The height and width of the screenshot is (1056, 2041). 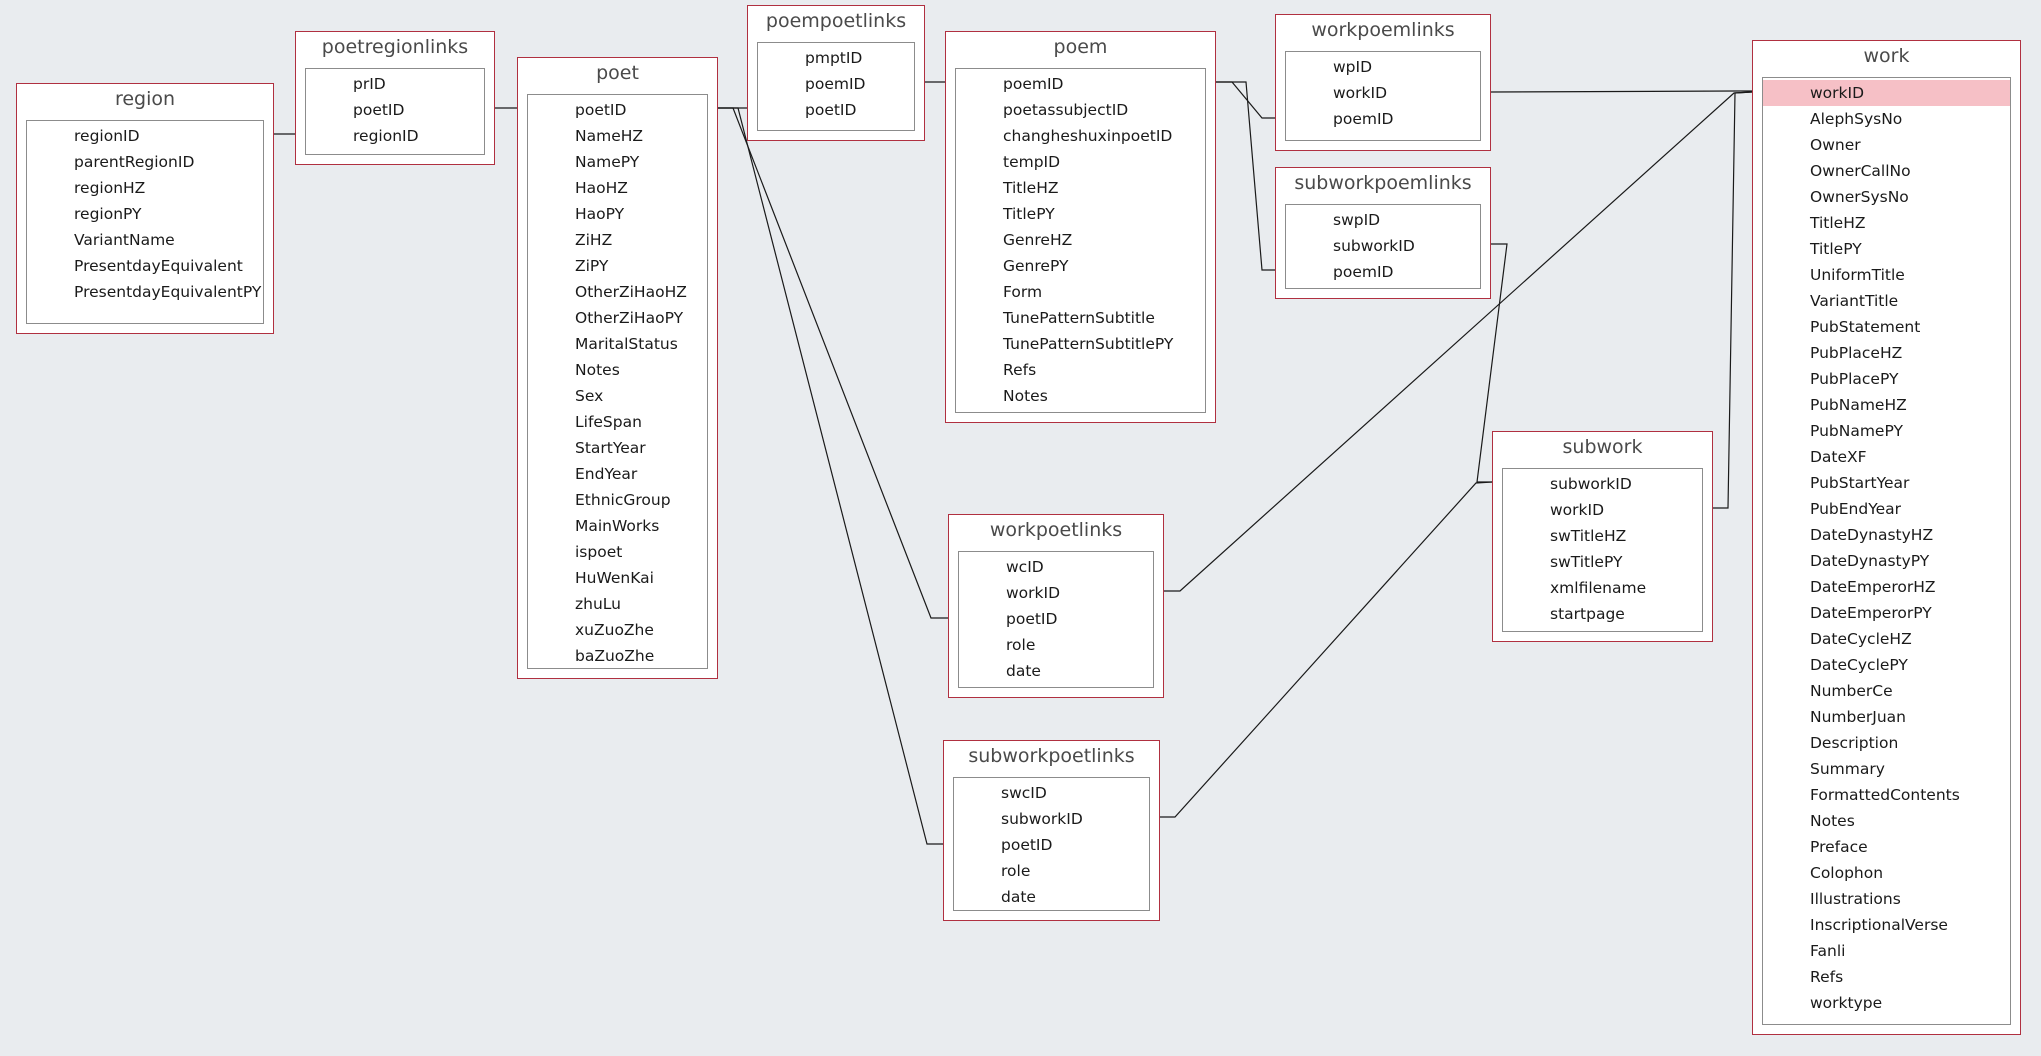 What do you see at coordinates (1886, 639) in the screenshot?
I see `field-row: DateCycleHZ` at bounding box center [1886, 639].